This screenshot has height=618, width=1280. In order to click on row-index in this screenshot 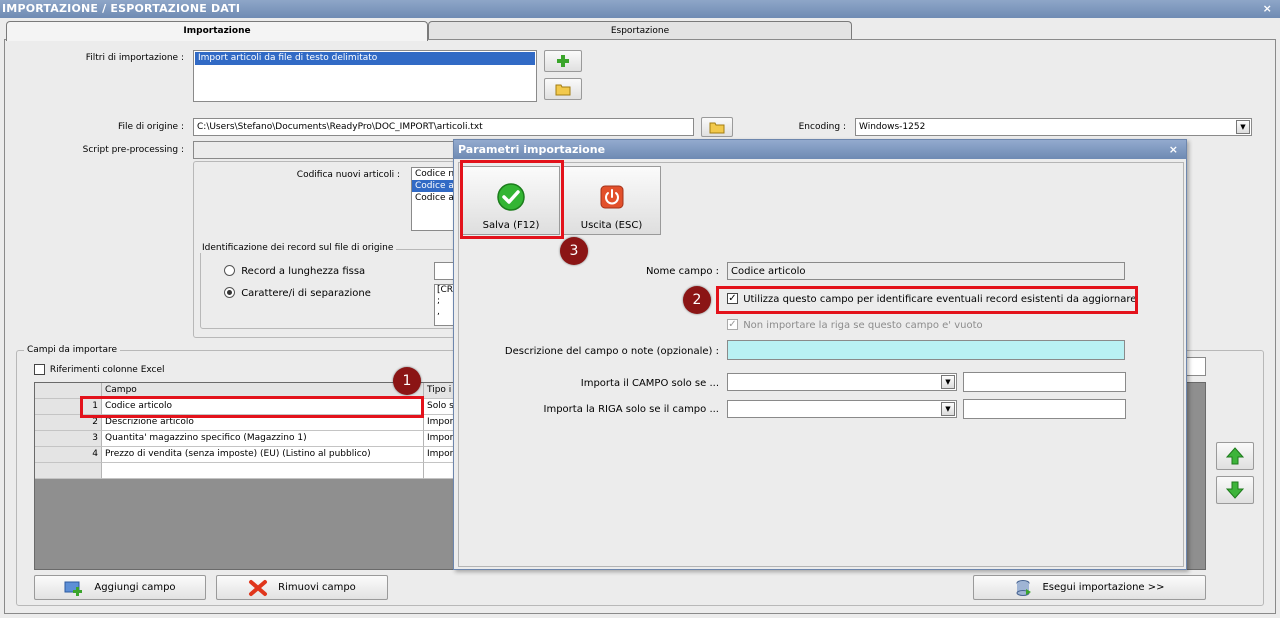, I will do `click(68, 471)`.